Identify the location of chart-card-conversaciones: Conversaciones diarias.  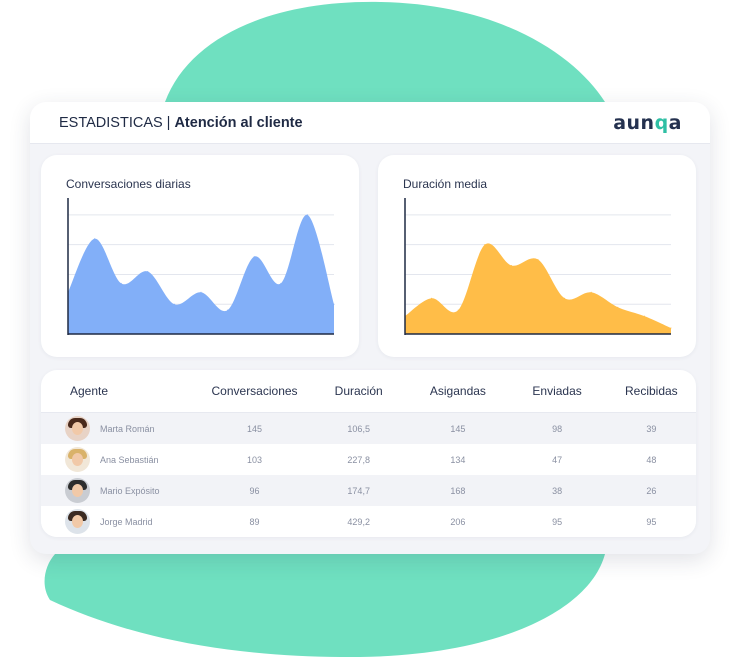
(200, 256).